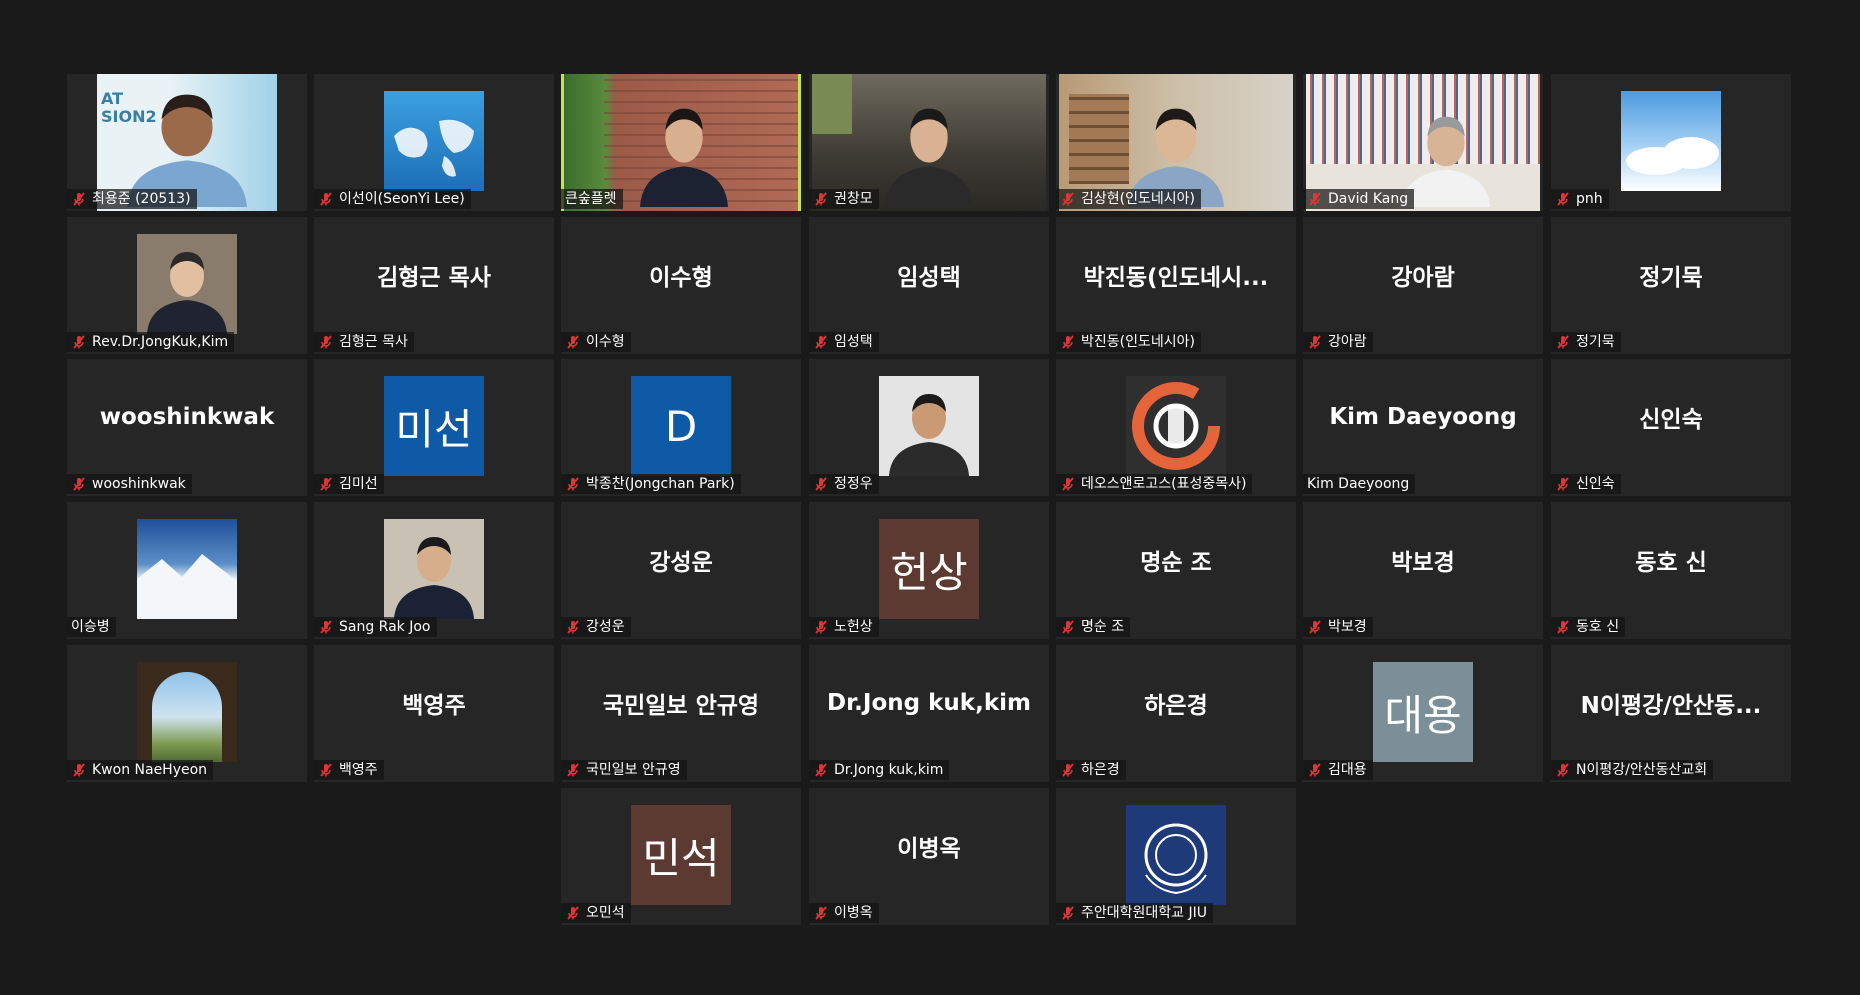  What do you see at coordinates (1671, 142) in the screenshot?
I see `participant-tile: pnh` at bounding box center [1671, 142].